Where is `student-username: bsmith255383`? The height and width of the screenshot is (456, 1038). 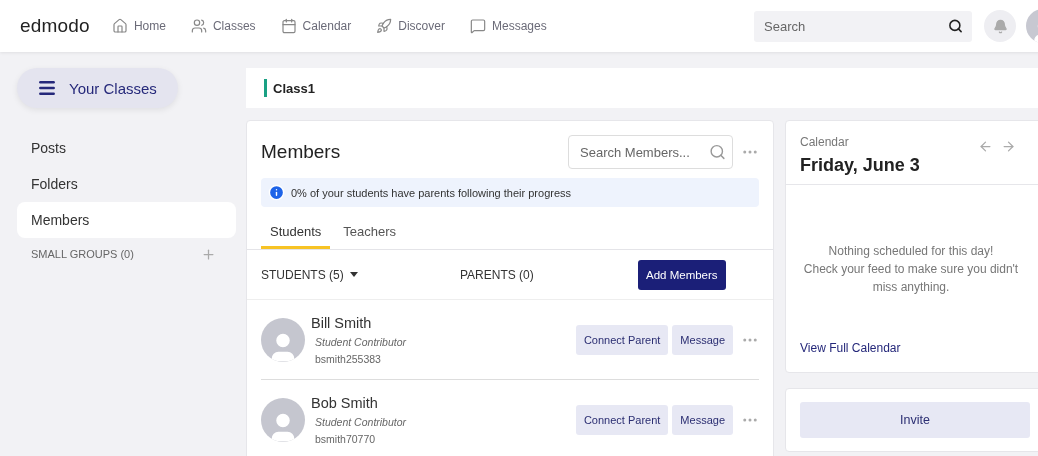 student-username: bsmith255383 is located at coordinates (348, 358).